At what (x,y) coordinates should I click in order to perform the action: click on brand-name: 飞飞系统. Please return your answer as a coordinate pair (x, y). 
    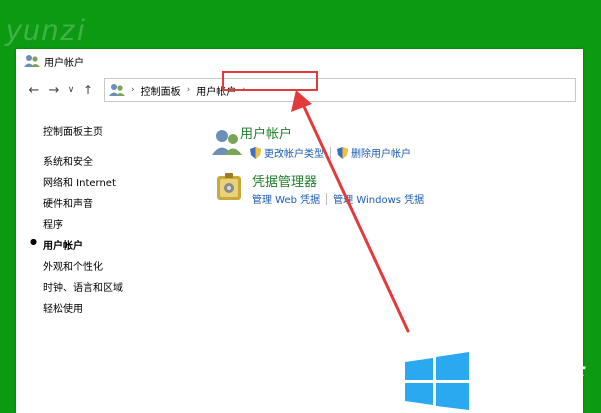
    Looking at the image, I should click on (529, 377).